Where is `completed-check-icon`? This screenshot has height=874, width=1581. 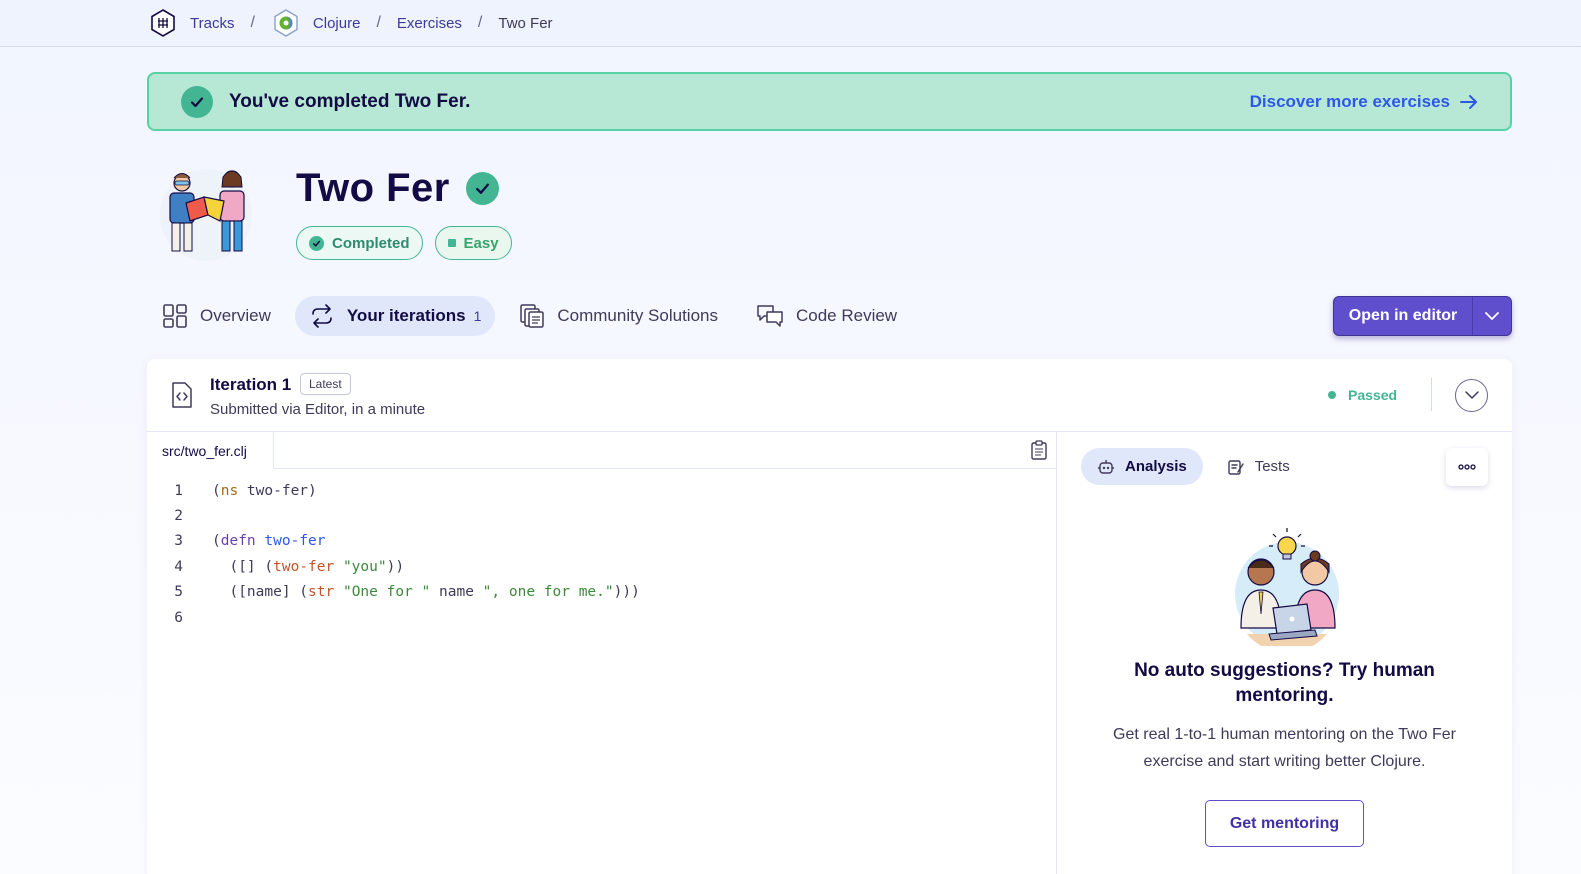
completed-check-icon is located at coordinates (482, 188).